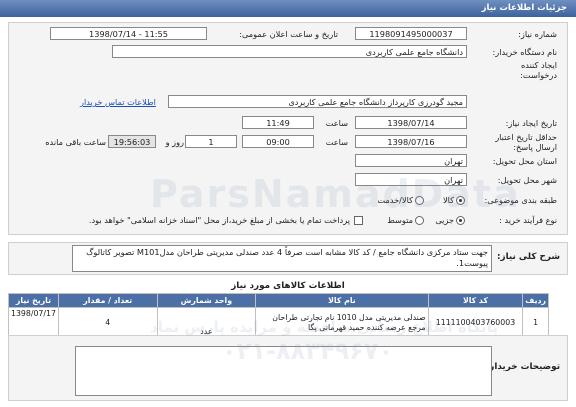  I want to click on window-title: جزئیات اطلاعات نیاز, so click(288, 8).